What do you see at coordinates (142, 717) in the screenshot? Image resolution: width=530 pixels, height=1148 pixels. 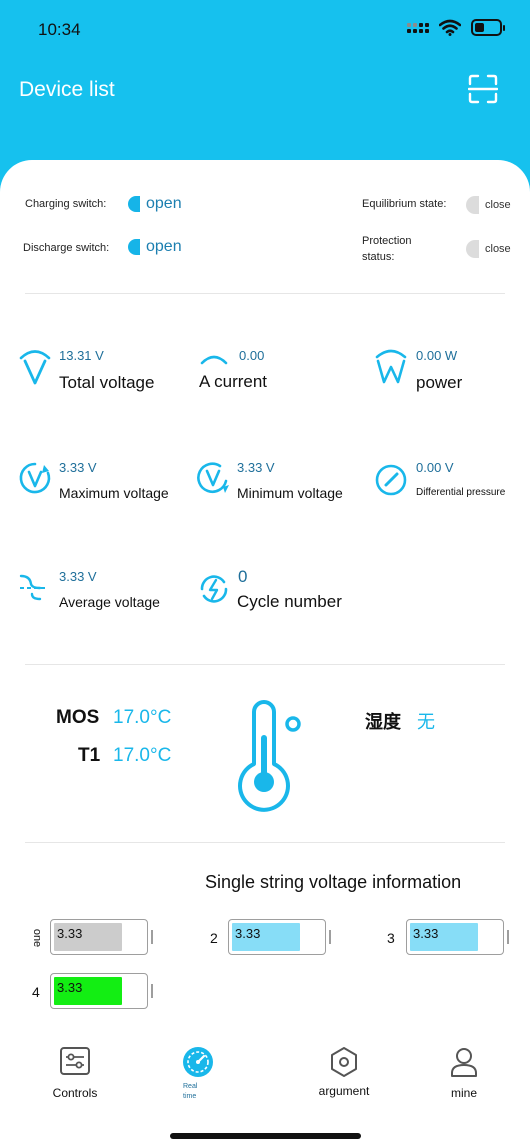 I see `mos-value: 17.0°C` at bounding box center [142, 717].